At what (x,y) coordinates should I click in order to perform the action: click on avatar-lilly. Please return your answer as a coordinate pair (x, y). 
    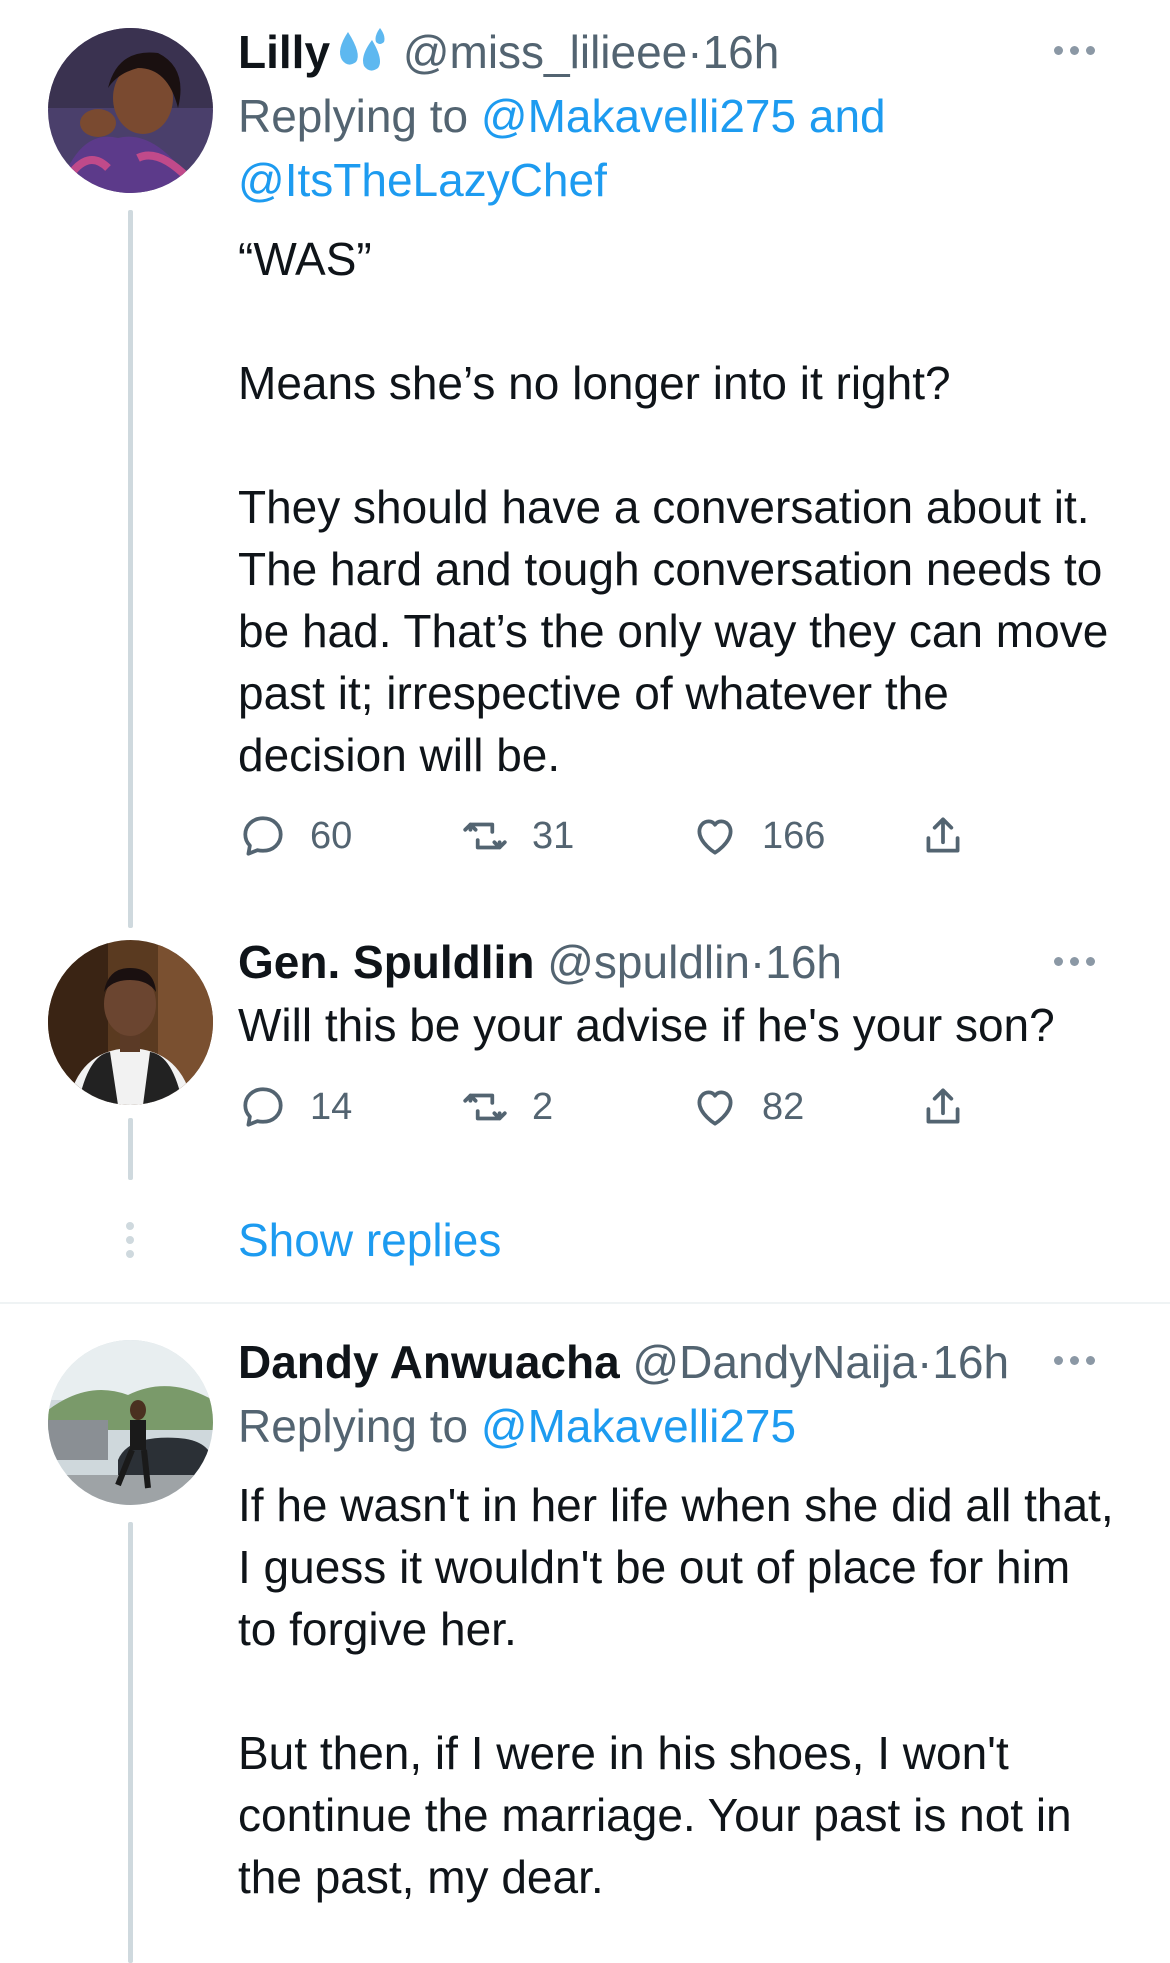
    Looking at the image, I should click on (130, 110).